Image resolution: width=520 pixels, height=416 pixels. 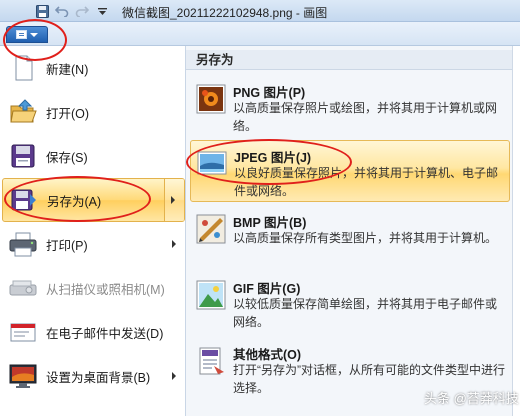 What do you see at coordinates (212, 164) in the screenshot?
I see `jpeg-image-icon` at bounding box center [212, 164].